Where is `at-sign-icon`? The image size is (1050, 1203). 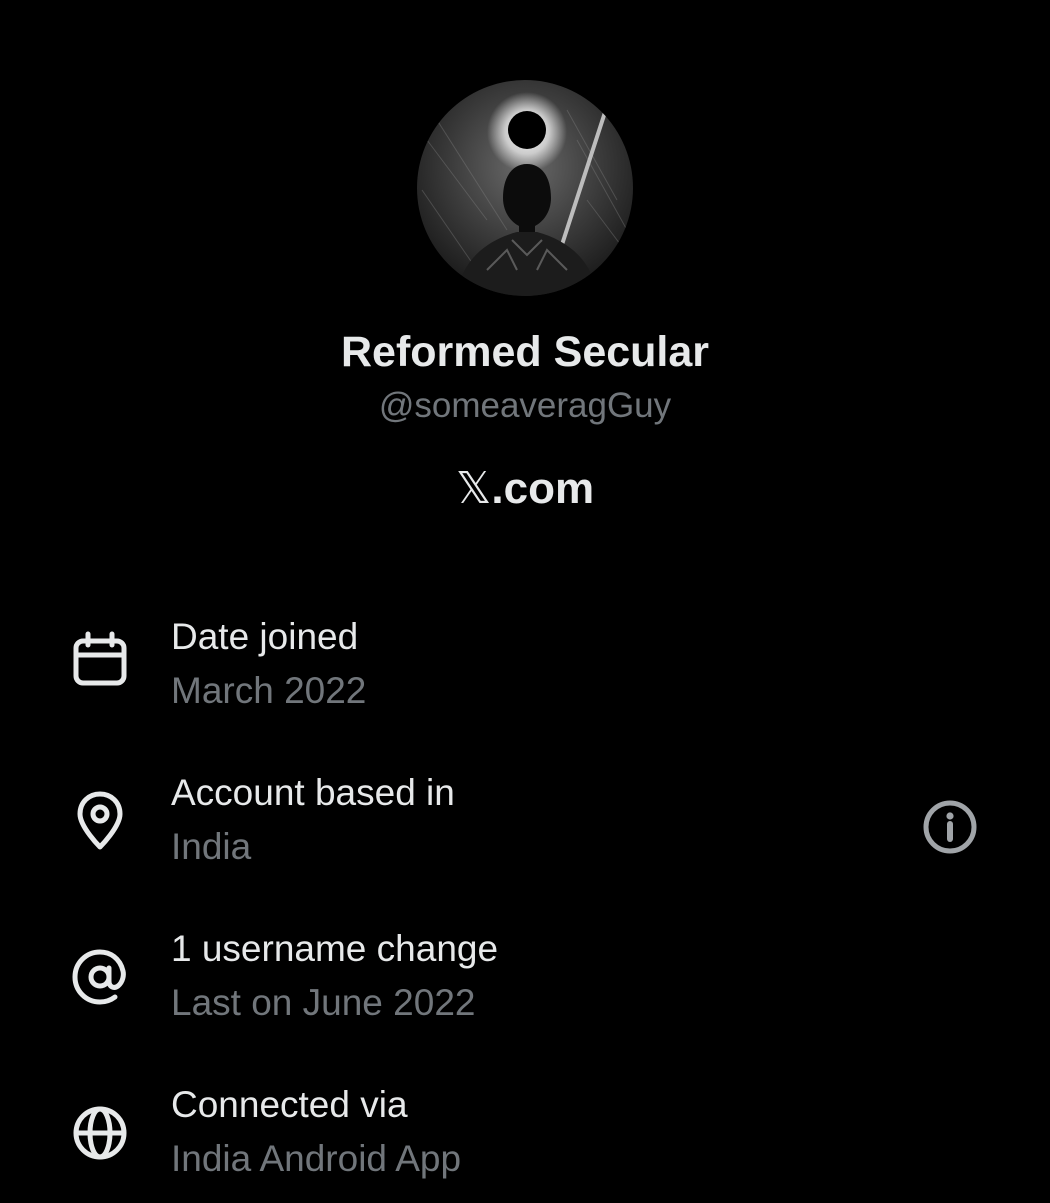 at-sign-icon is located at coordinates (100, 977).